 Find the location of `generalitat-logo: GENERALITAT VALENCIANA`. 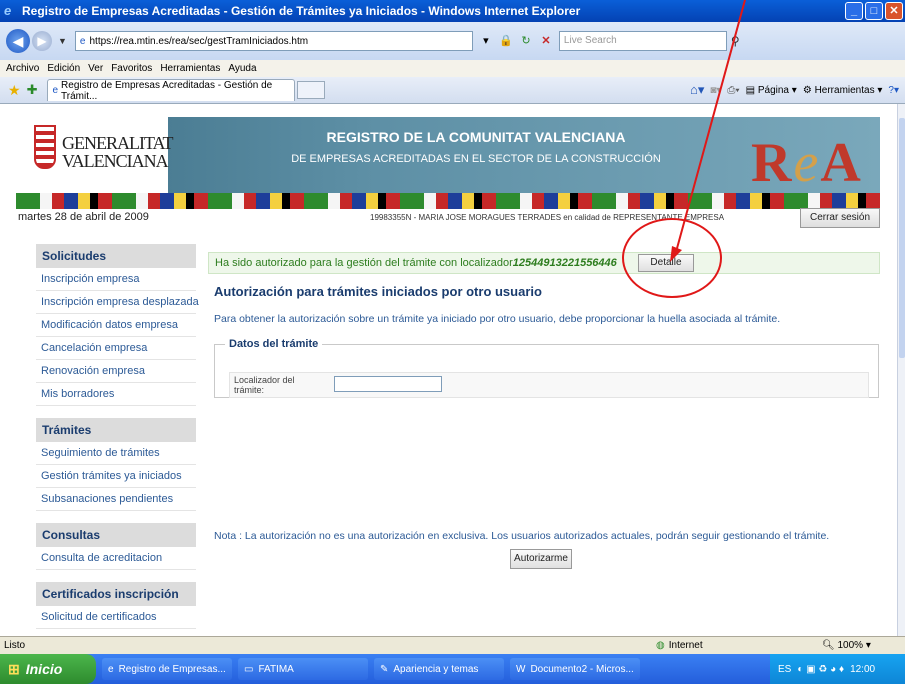

generalitat-logo: GENERALITAT VALENCIANA is located at coordinates (95, 155).